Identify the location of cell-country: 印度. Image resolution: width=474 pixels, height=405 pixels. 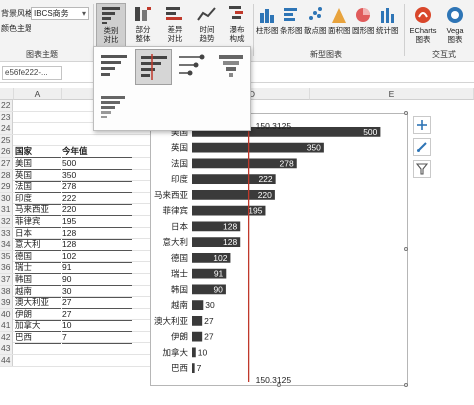
(38, 199).